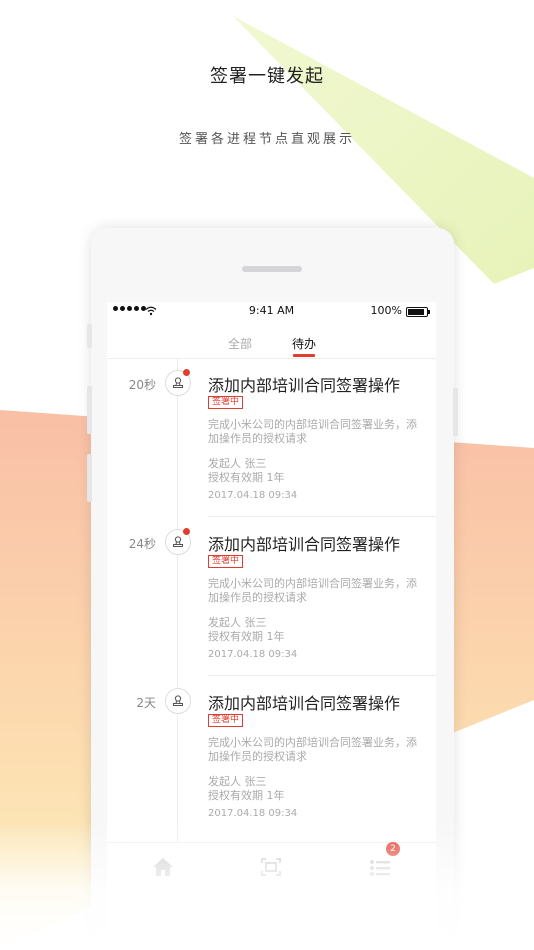  Describe the element at coordinates (267, 76) in the screenshot. I see `headline: 签署一键发起` at that location.